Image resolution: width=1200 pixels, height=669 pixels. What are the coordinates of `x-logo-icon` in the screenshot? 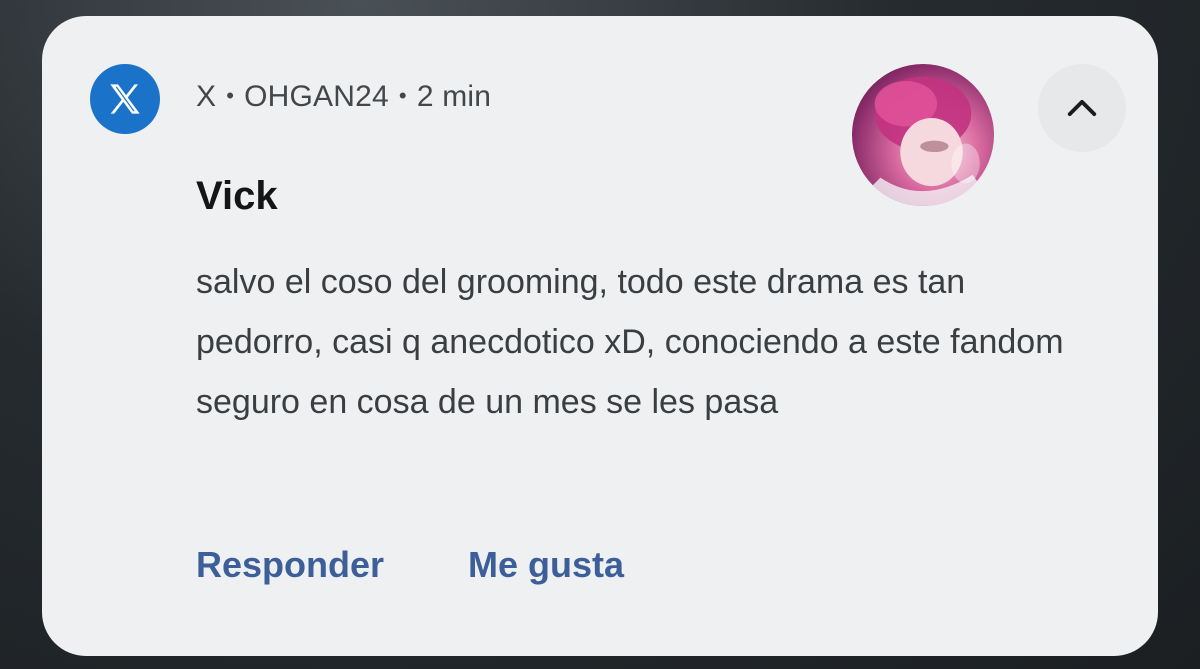 It's located at (125, 99).